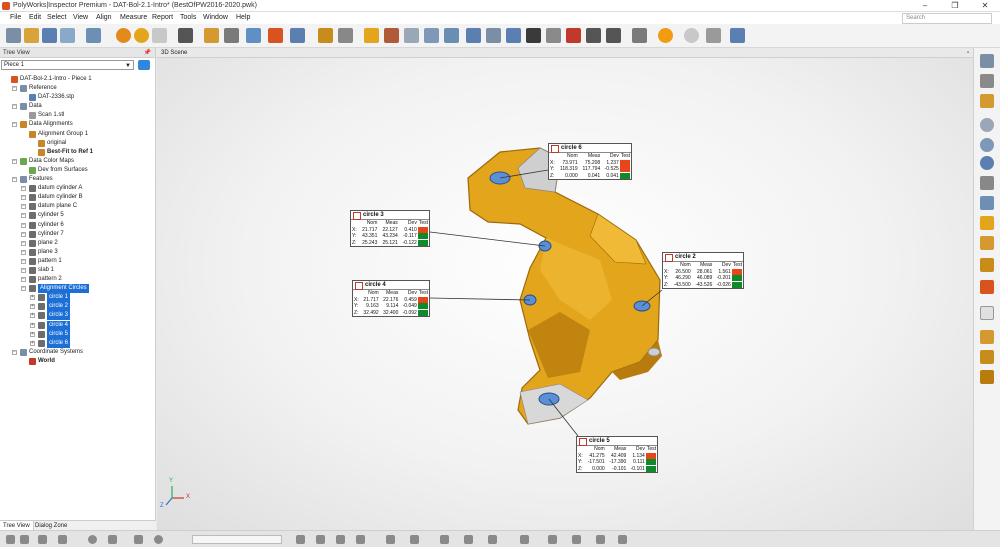  Describe the element at coordinates (345, 35) in the screenshot. I see `align-icon` at that location.